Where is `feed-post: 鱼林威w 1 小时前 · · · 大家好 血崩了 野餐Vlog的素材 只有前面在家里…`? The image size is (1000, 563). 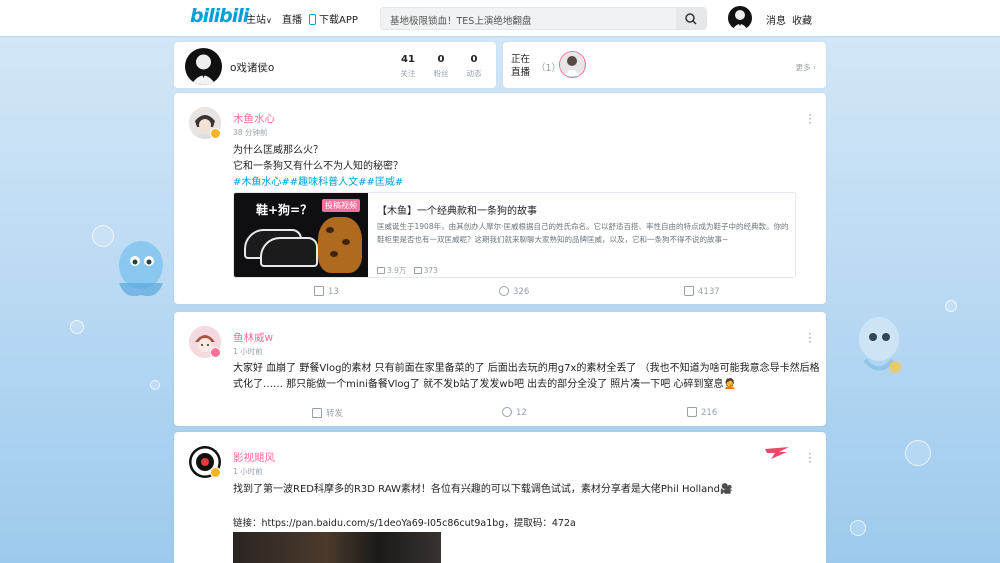 feed-post: 鱼林威w 1 小时前 · · · 大家好 血崩了 野餐Vlog的素材 只有前面在家里… is located at coordinates (500, 369).